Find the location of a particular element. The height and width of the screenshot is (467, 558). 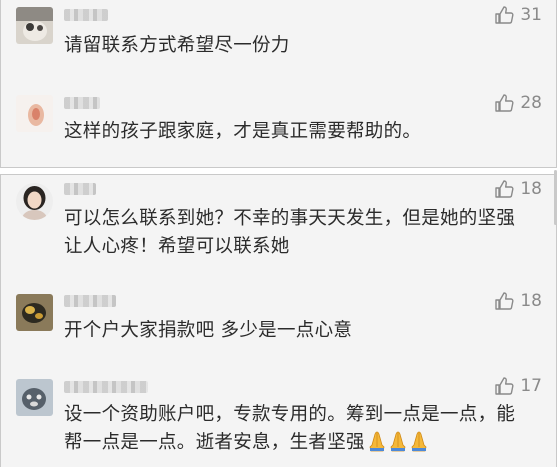

pray-emoji-group is located at coordinates (398, 441).